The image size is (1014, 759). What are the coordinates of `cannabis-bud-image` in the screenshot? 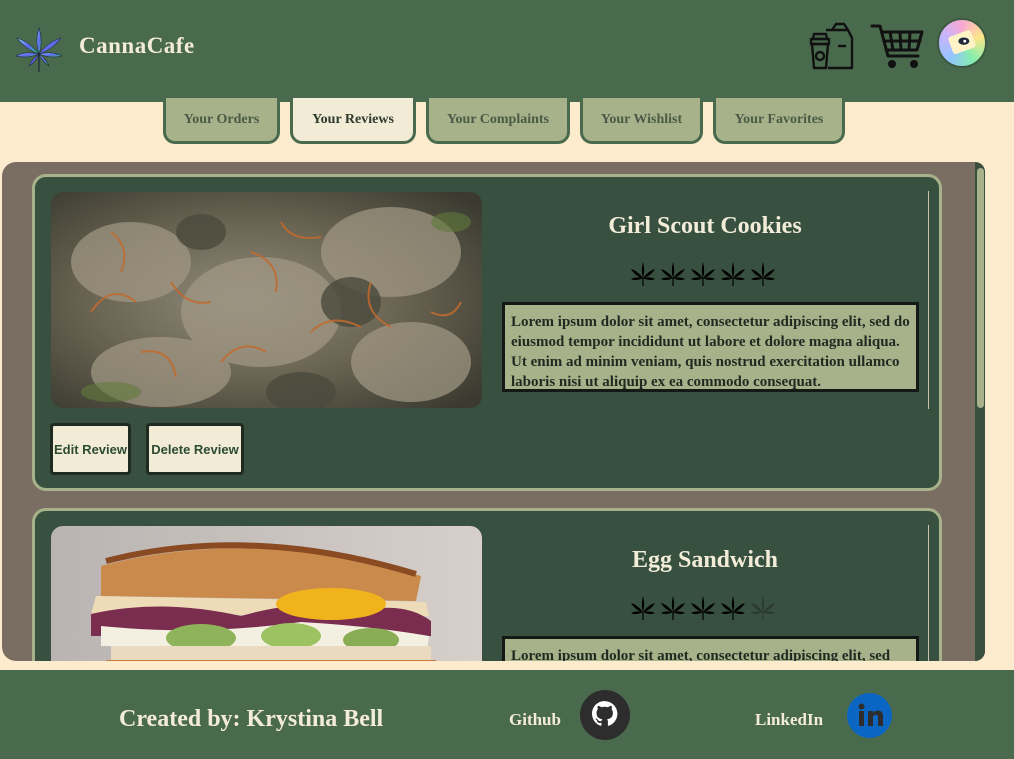 It's located at (266, 300).